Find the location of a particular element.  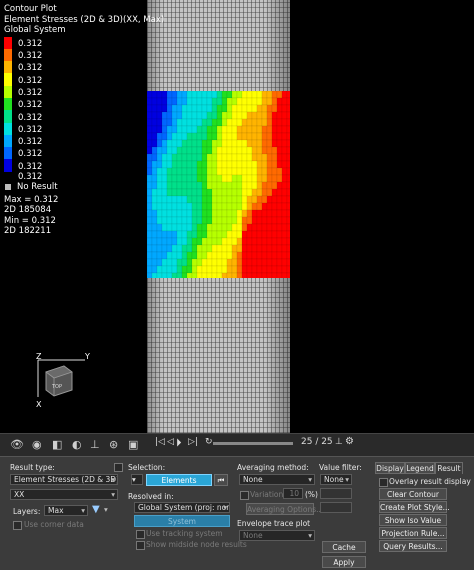

legend-max-id: 2D 185084 is located at coordinates (28, 210).